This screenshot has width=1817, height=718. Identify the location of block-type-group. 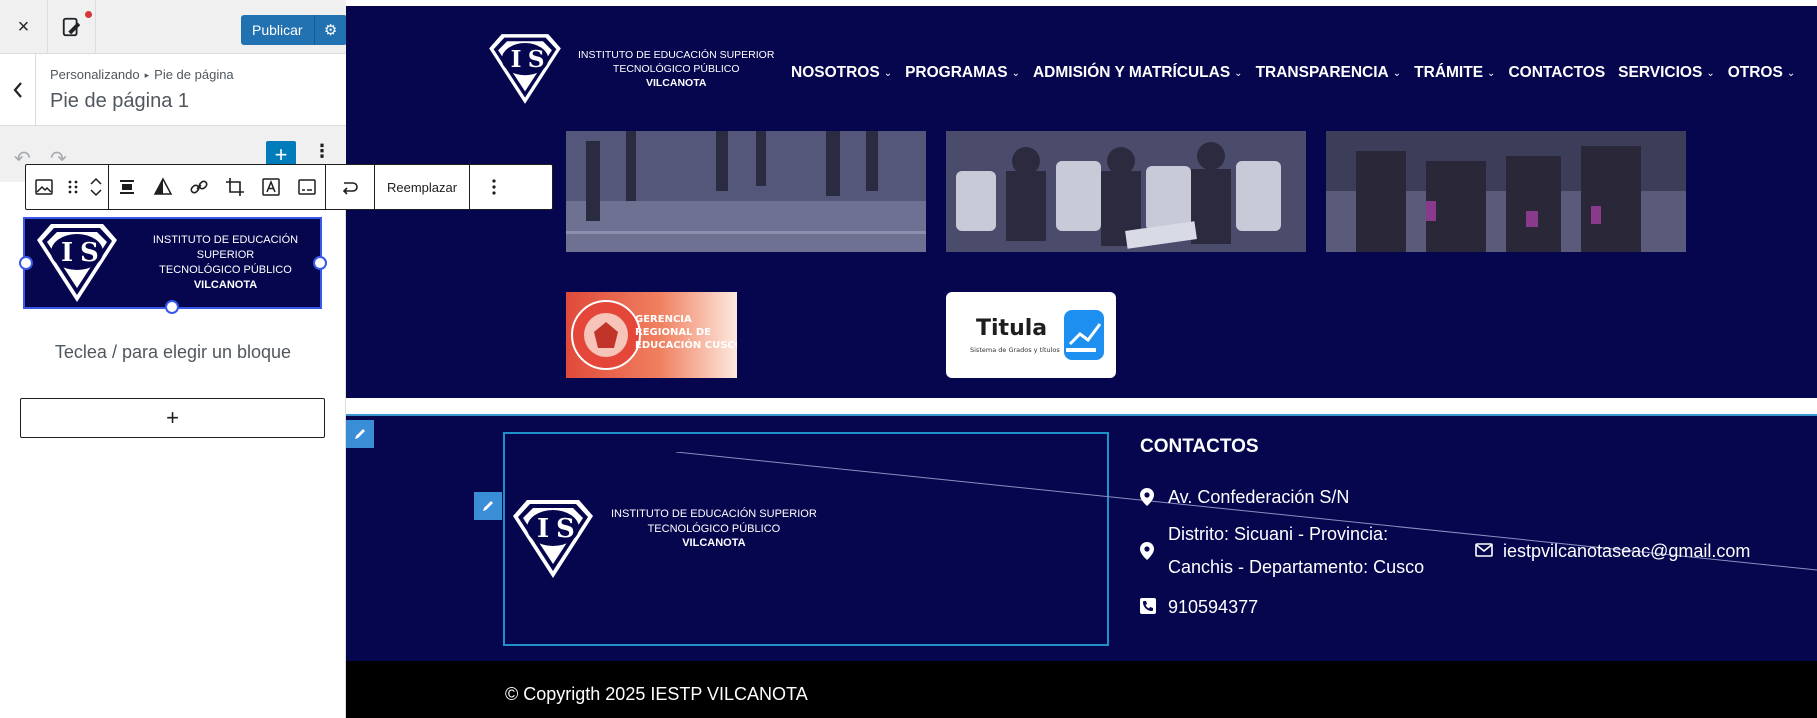
(67, 187).